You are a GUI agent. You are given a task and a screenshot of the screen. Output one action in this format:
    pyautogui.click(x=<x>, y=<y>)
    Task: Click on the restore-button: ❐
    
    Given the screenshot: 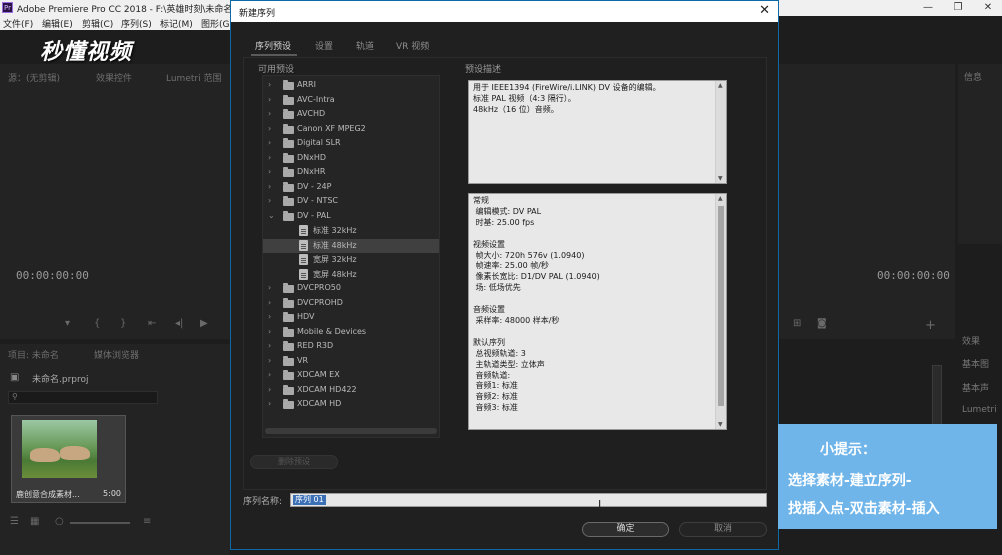 What is the action you would take?
    pyautogui.click(x=958, y=8)
    